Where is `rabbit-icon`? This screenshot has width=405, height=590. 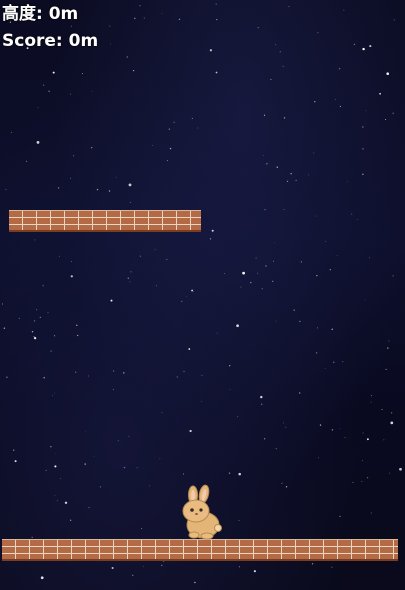
rabbit-icon is located at coordinates (202, 512).